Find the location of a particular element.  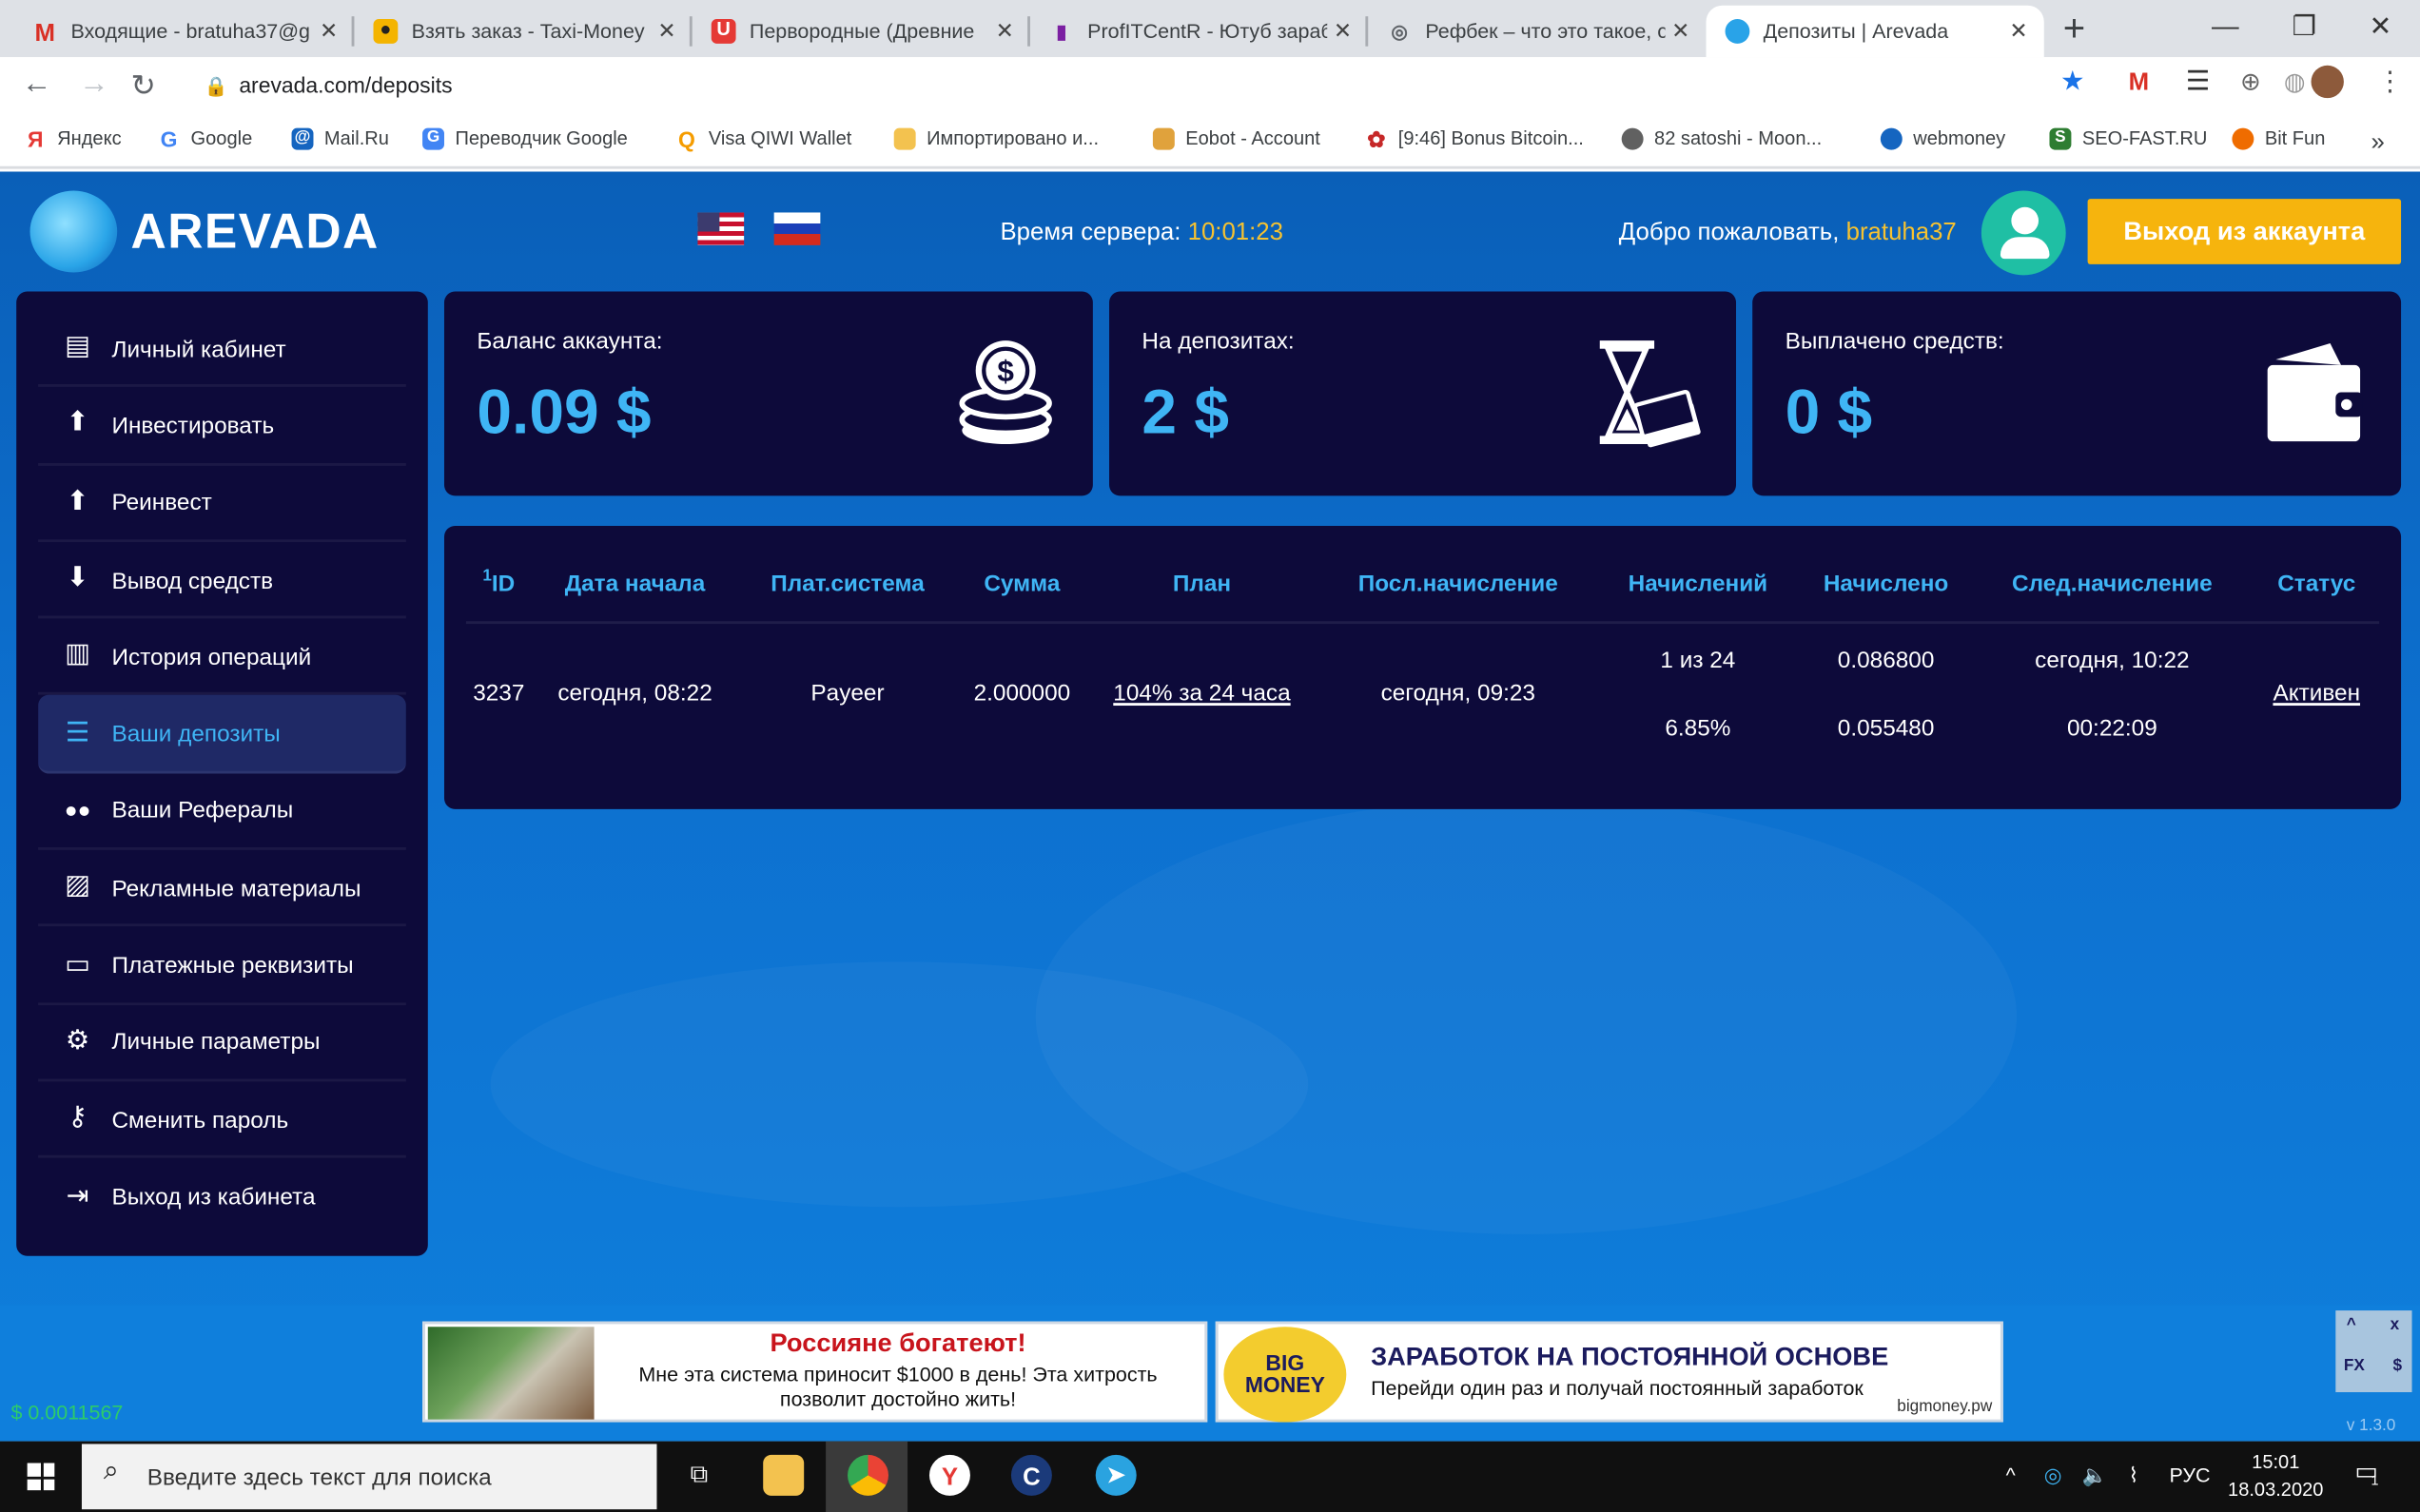

extension-icon: ◍ is located at coordinates (2295, 83).